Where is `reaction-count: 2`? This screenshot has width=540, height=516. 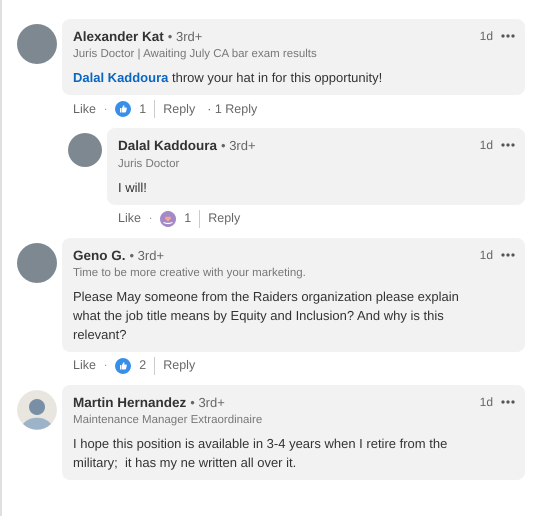
reaction-count: 2 is located at coordinates (142, 366).